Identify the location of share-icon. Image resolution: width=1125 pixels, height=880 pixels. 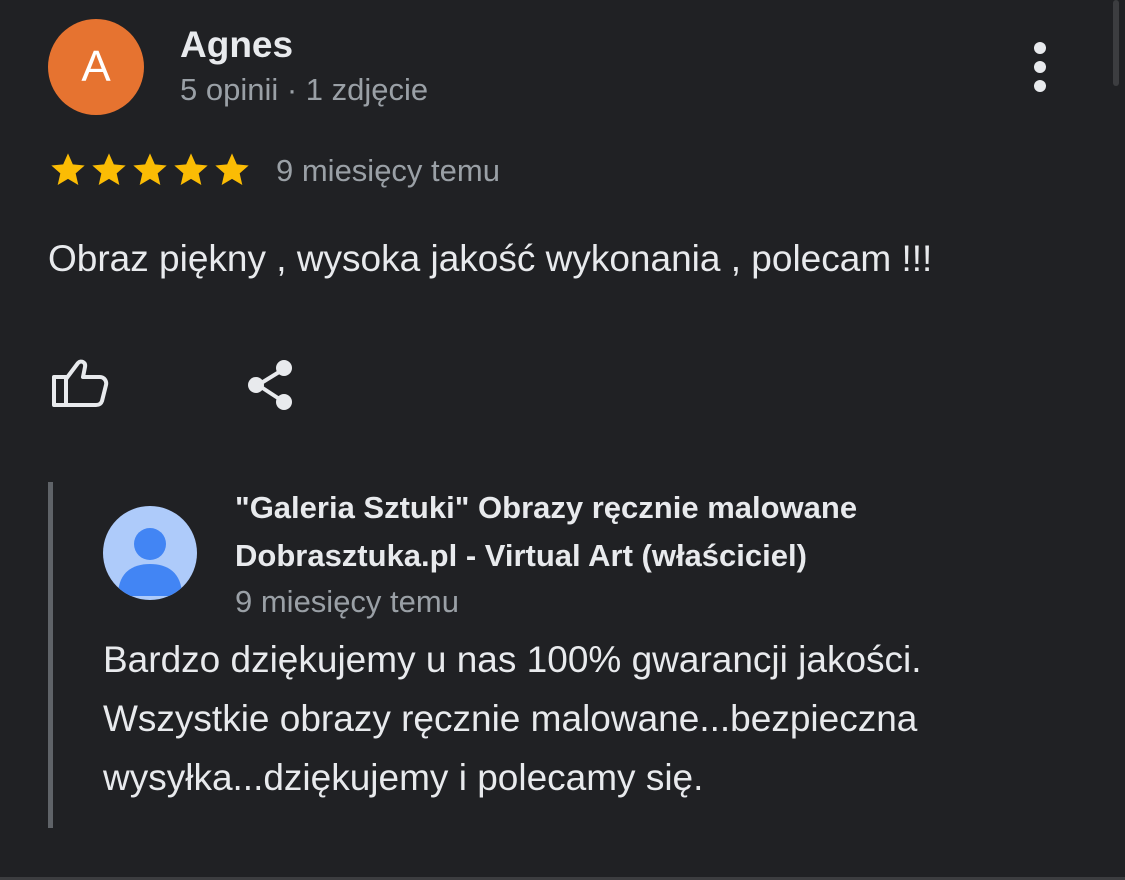
(270, 385).